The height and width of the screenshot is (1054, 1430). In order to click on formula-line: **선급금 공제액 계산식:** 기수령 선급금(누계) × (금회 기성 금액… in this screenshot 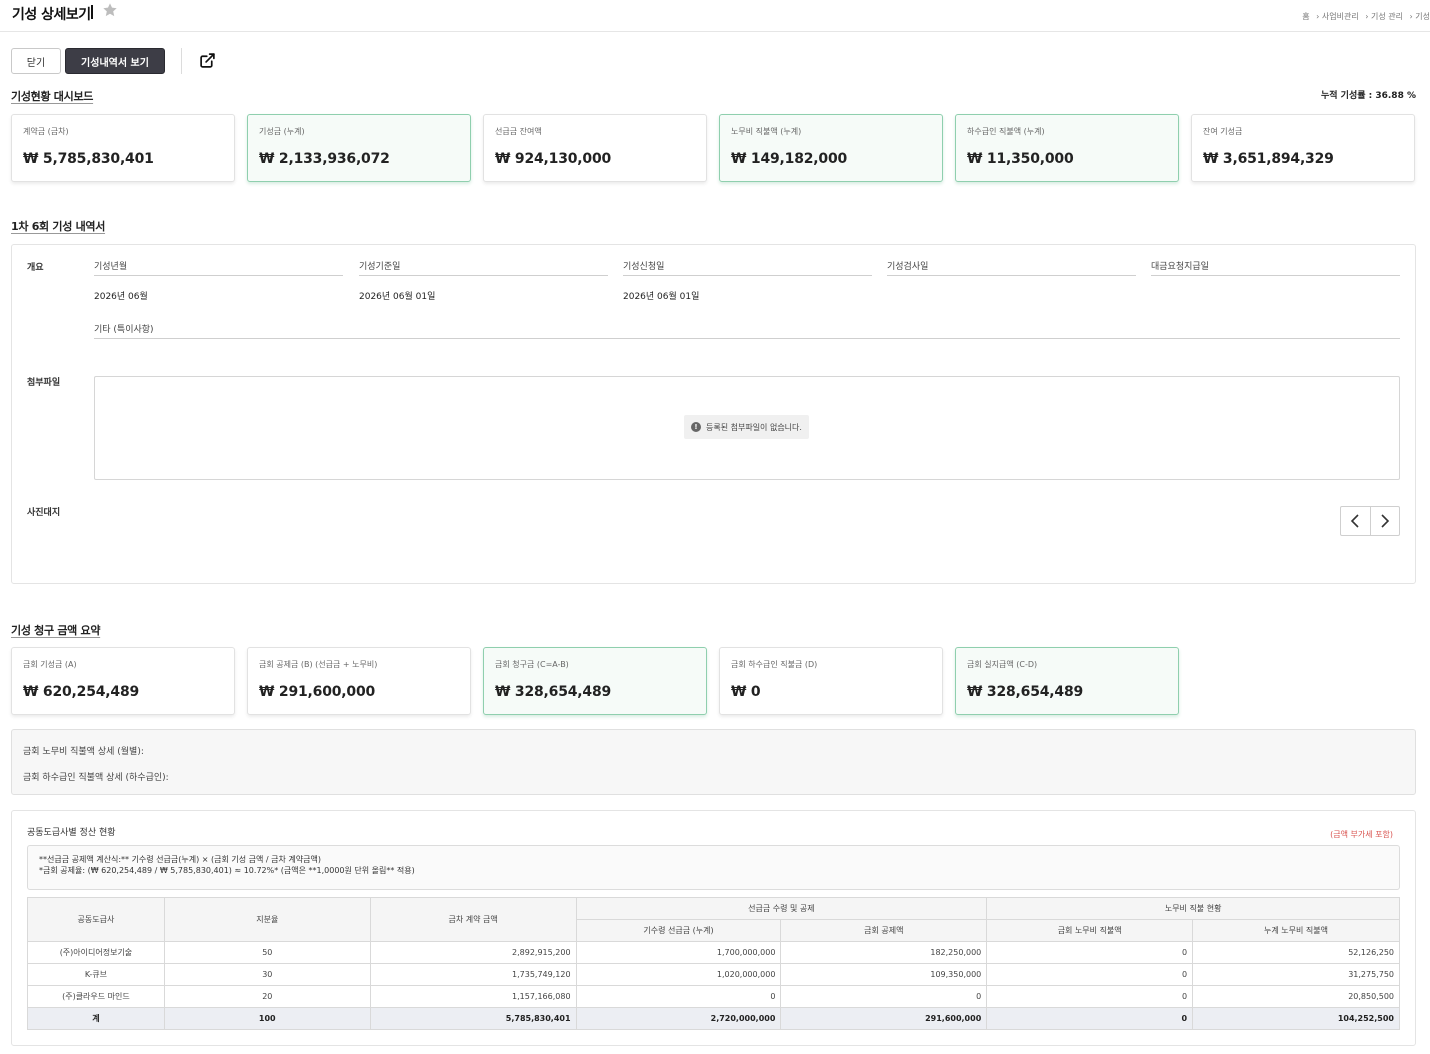, I will do `click(180, 859)`.